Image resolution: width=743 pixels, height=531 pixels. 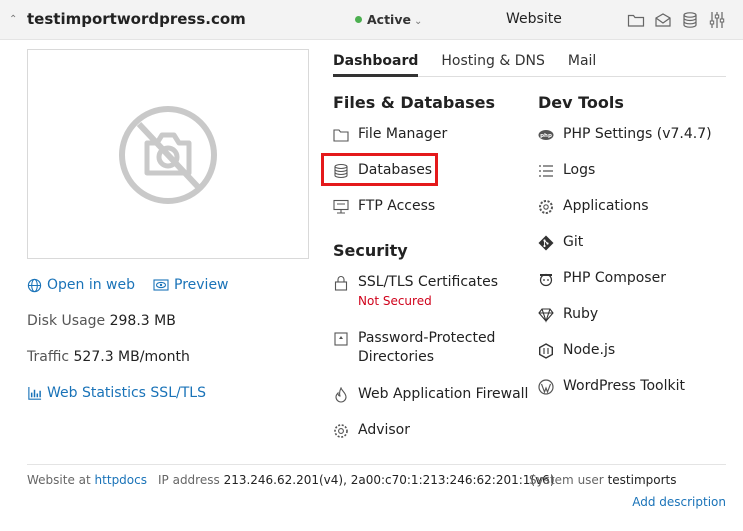 What do you see at coordinates (546, 279) in the screenshot?
I see `composer-icon` at bounding box center [546, 279].